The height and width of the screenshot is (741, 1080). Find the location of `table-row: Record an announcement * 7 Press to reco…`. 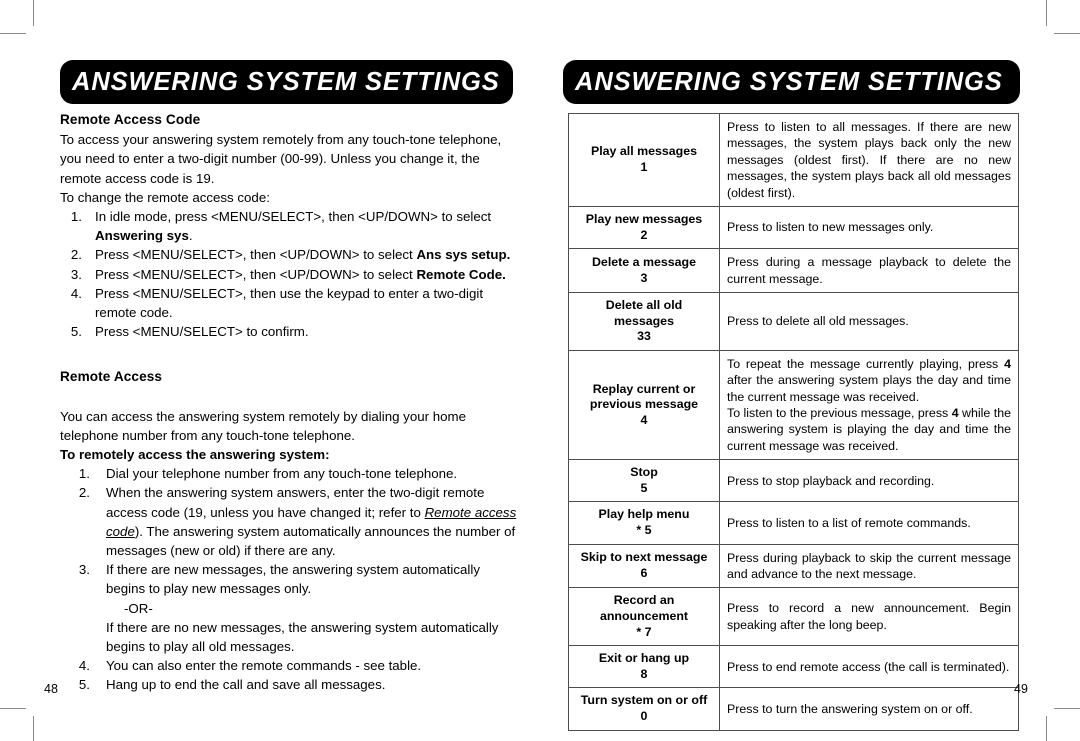

table-row: Record an announcement * 7 Press to reco… is located at coordinates (793, 617).